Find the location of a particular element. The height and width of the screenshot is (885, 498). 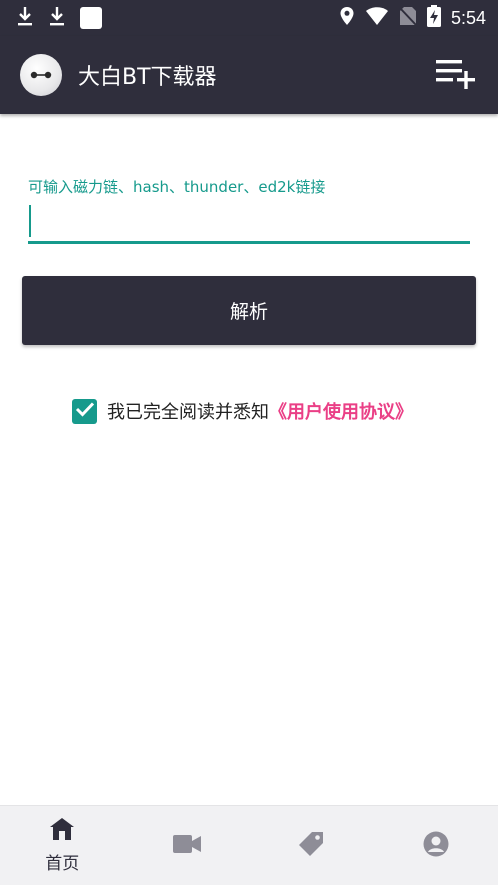

playlist-add-icon is located at coordinates (456, 75).